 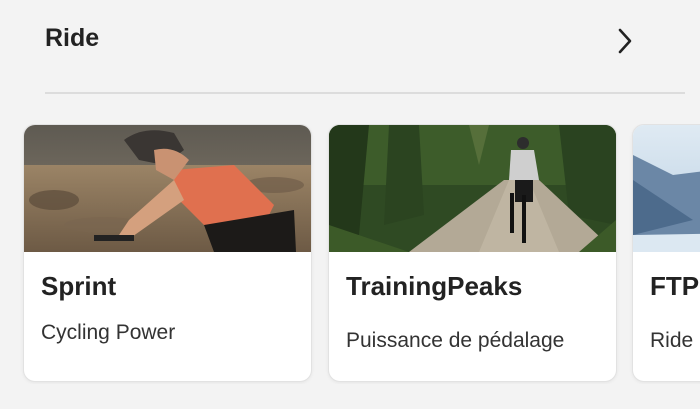 I want to click on cyclist-image, so click(x=167, y=188).